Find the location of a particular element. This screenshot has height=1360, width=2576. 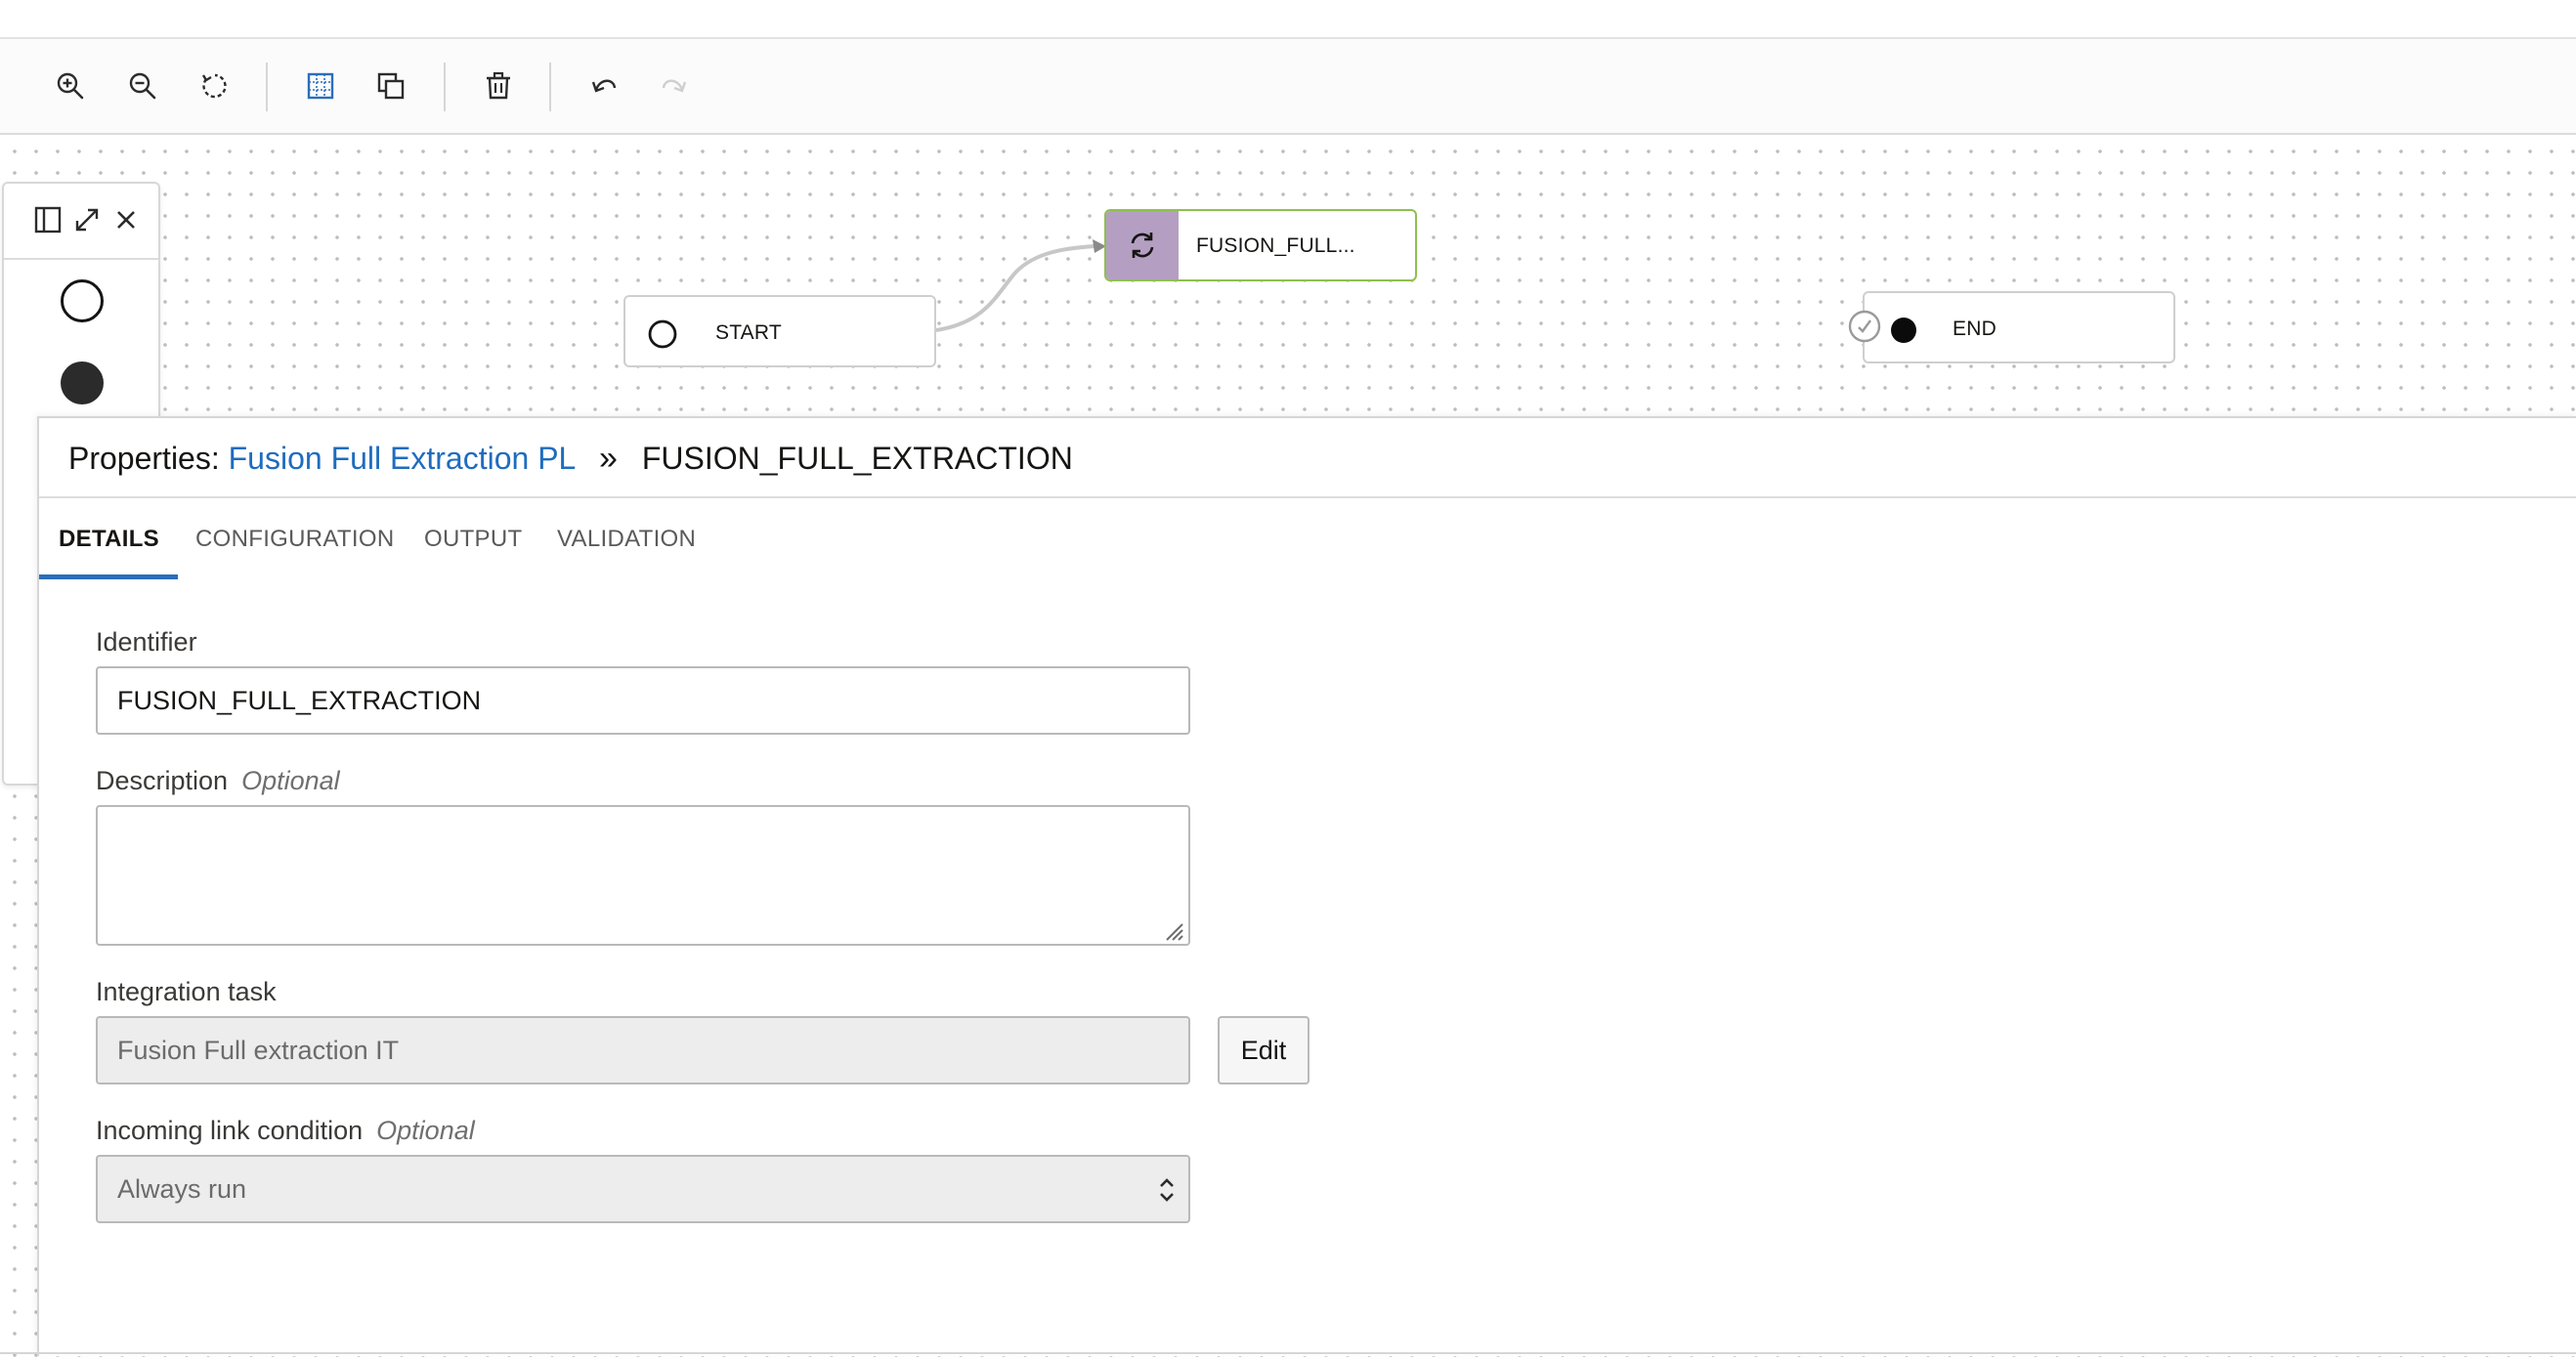

tab-validation: VALIDATION is located at coordinates (627, 539).